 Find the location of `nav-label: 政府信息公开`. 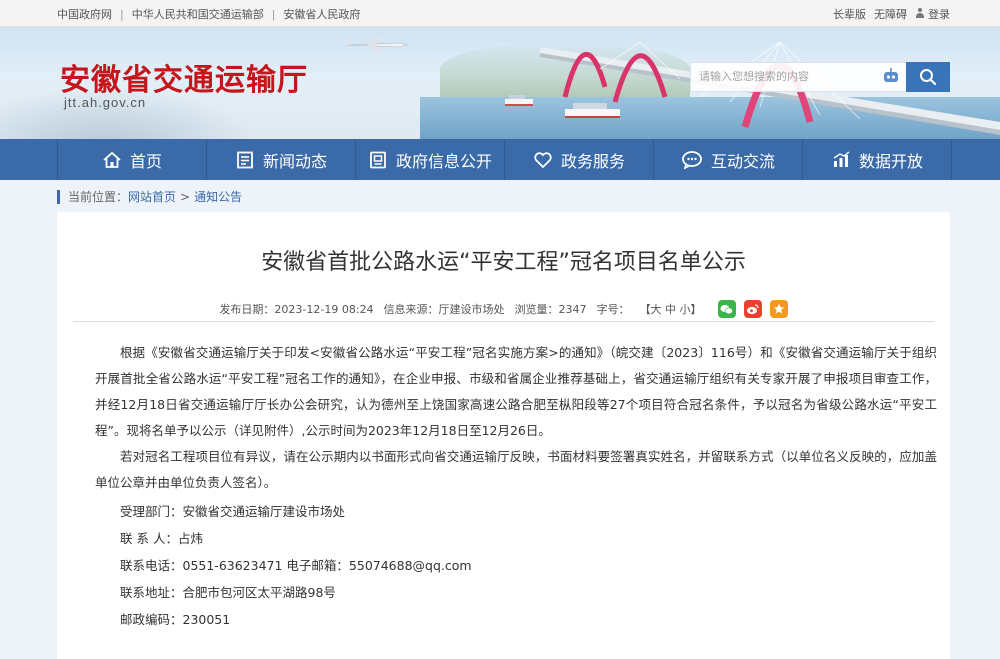

nav-label: 政府信息公开 is located at coordinates (443, 161).